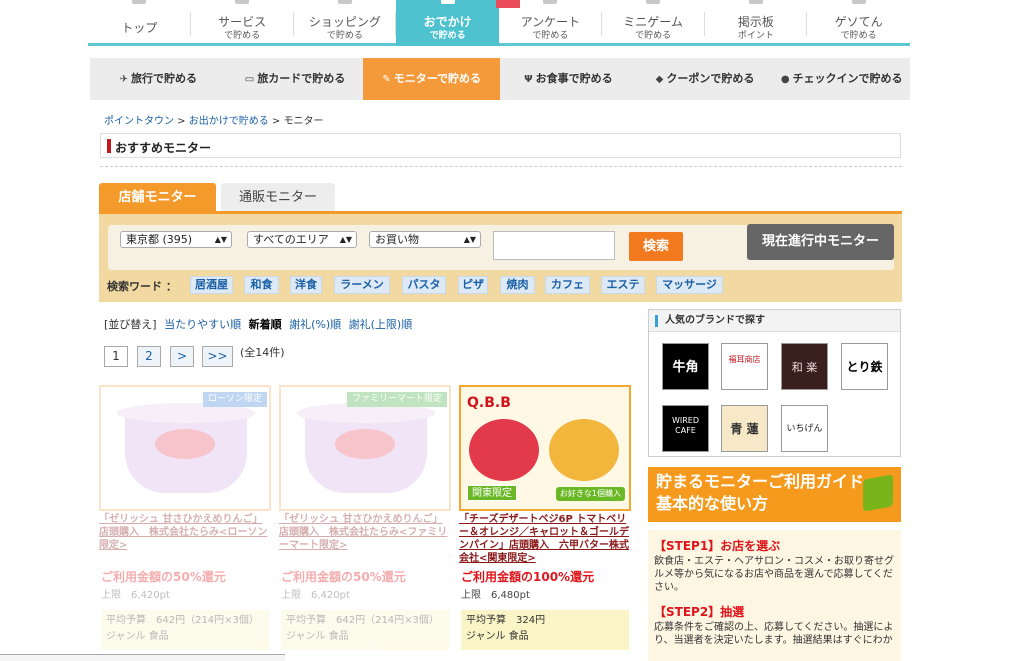 The image size is (1024, 661). I want to click on search-button: 検索, so click(656, 246).